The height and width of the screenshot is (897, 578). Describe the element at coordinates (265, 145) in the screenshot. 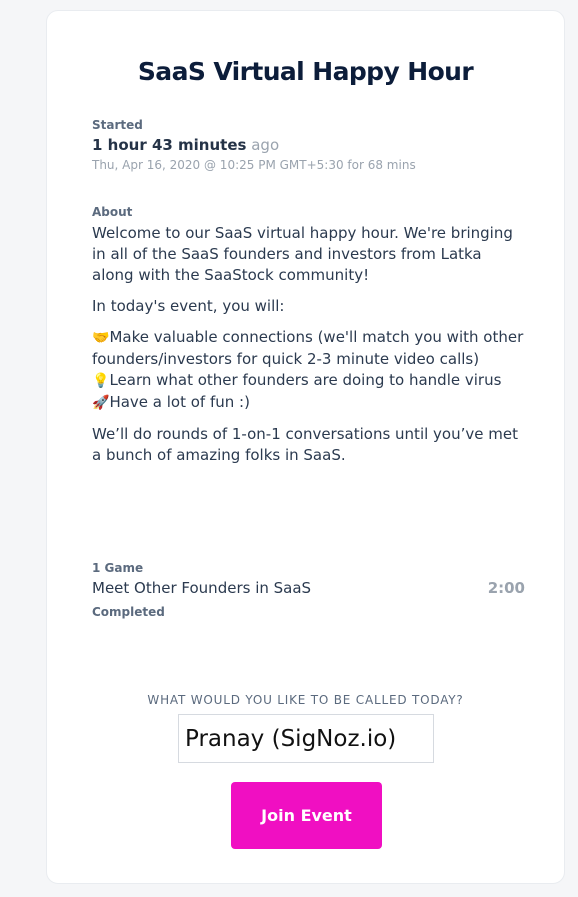

I see `started-ago: ago` at that location.